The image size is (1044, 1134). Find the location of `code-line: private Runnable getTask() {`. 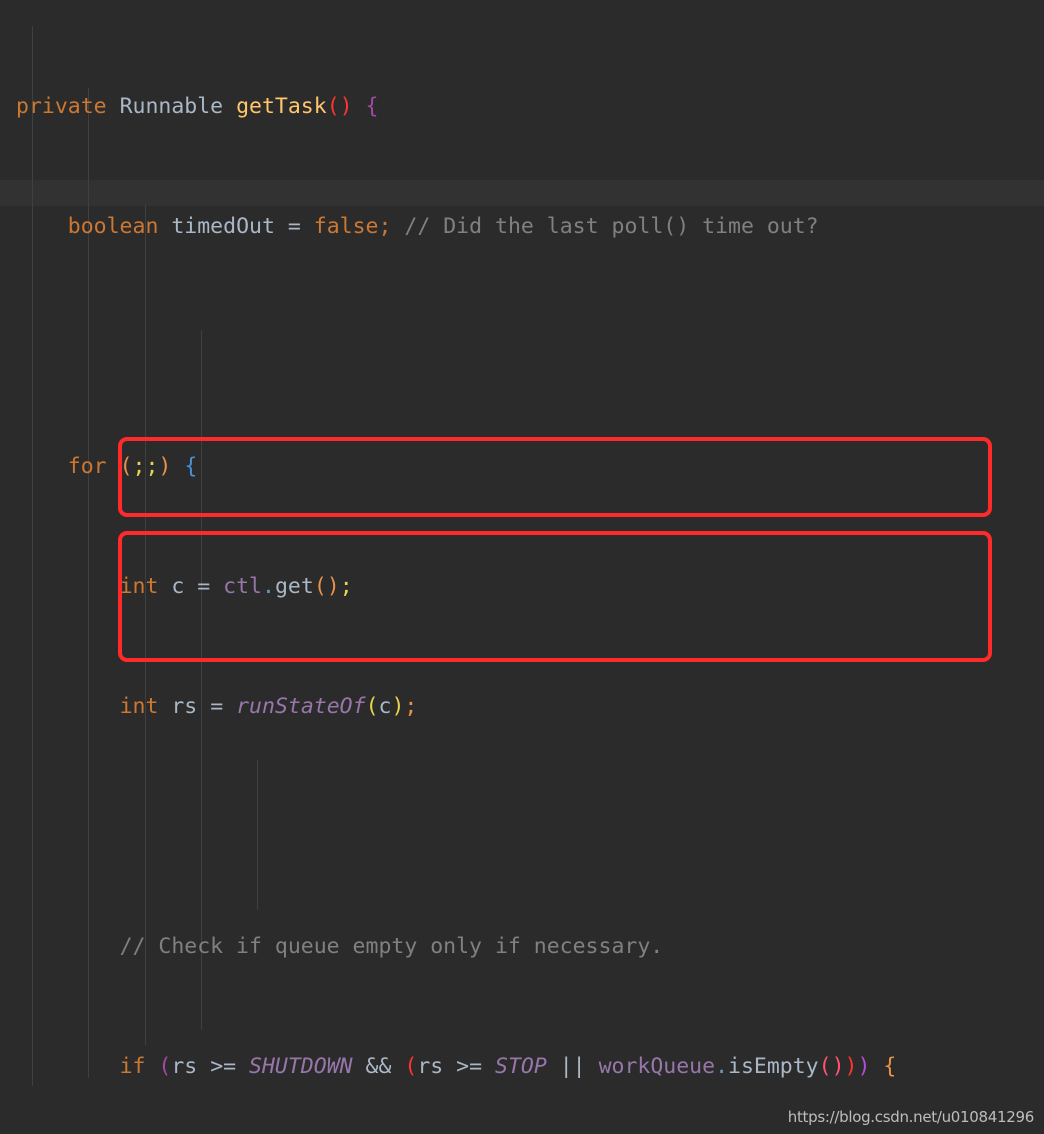

code-line: private Runnable getTask() { is located at coordinates (197, 106).